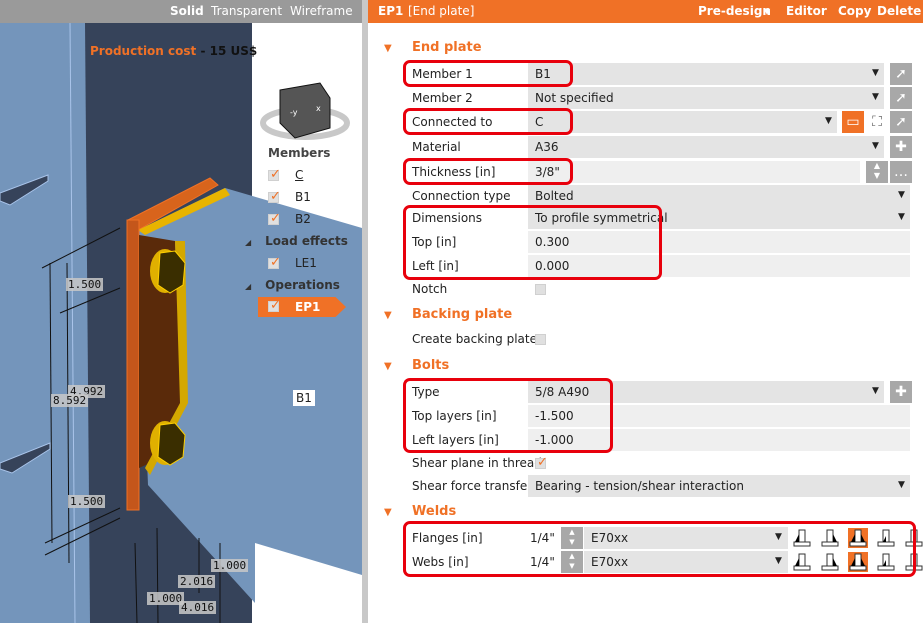  What do you see at coordinates (734, 11) in the screenshot?
I see `predesign-button: Pre-design` at bounding box center [734, 11].